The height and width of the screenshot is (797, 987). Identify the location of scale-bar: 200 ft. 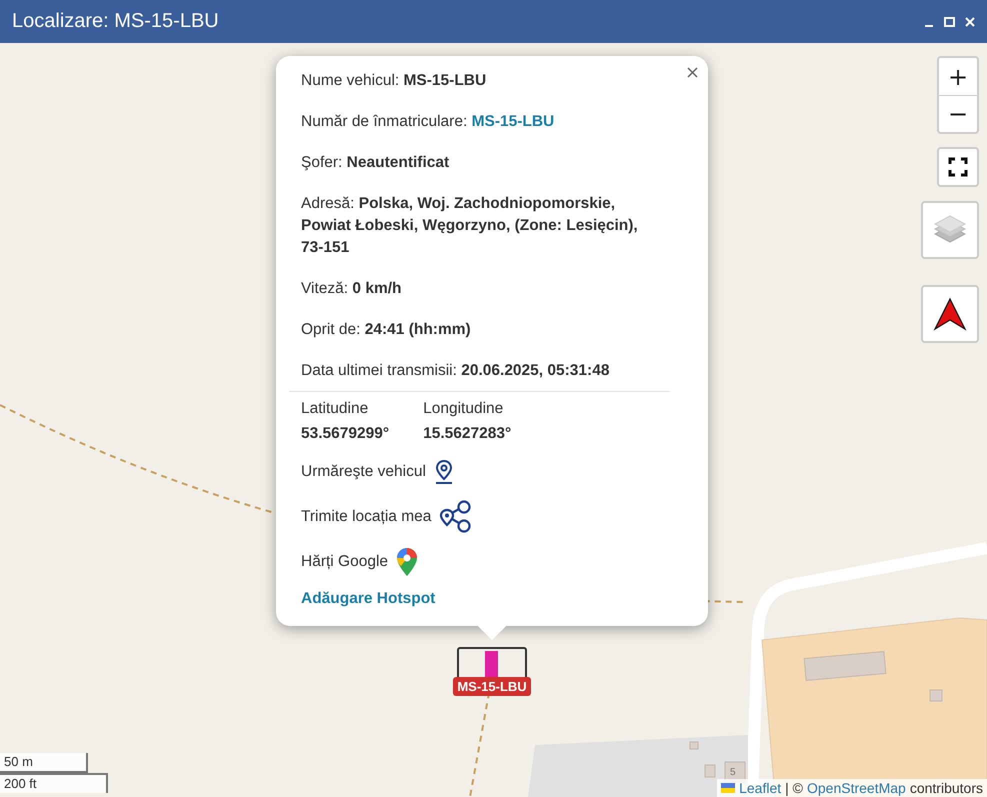
(54, 783).